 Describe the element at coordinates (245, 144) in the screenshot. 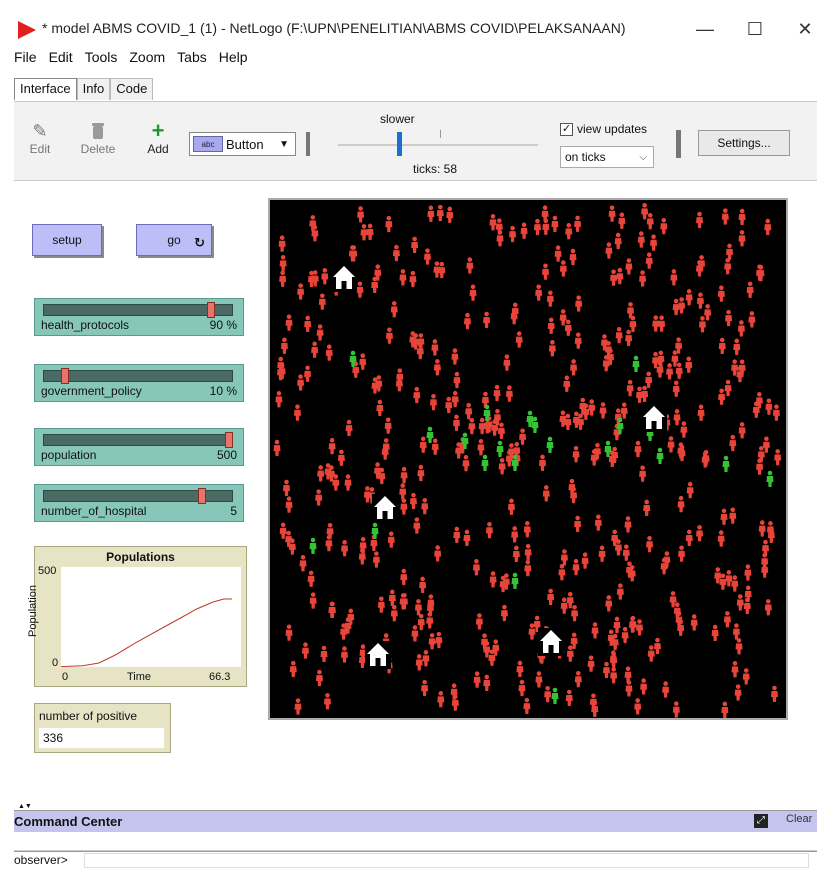

I see `widget-type-value: Button` at that location.